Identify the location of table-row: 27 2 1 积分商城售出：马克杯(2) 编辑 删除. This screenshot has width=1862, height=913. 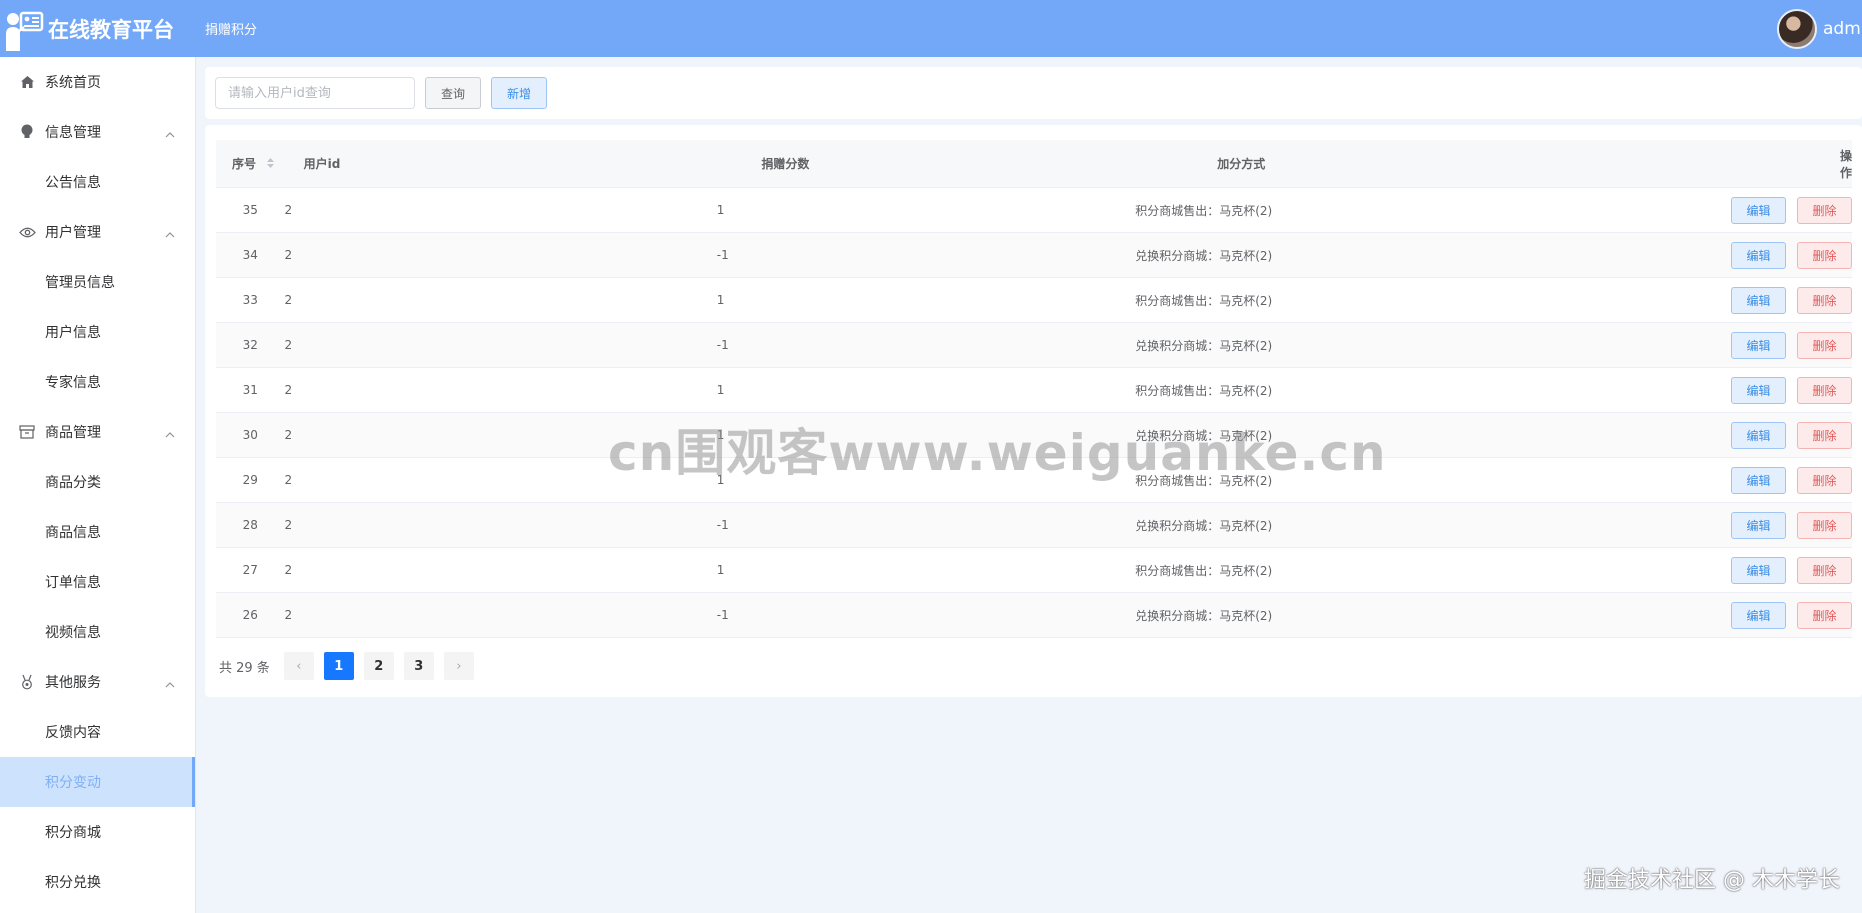
(1034, 570).